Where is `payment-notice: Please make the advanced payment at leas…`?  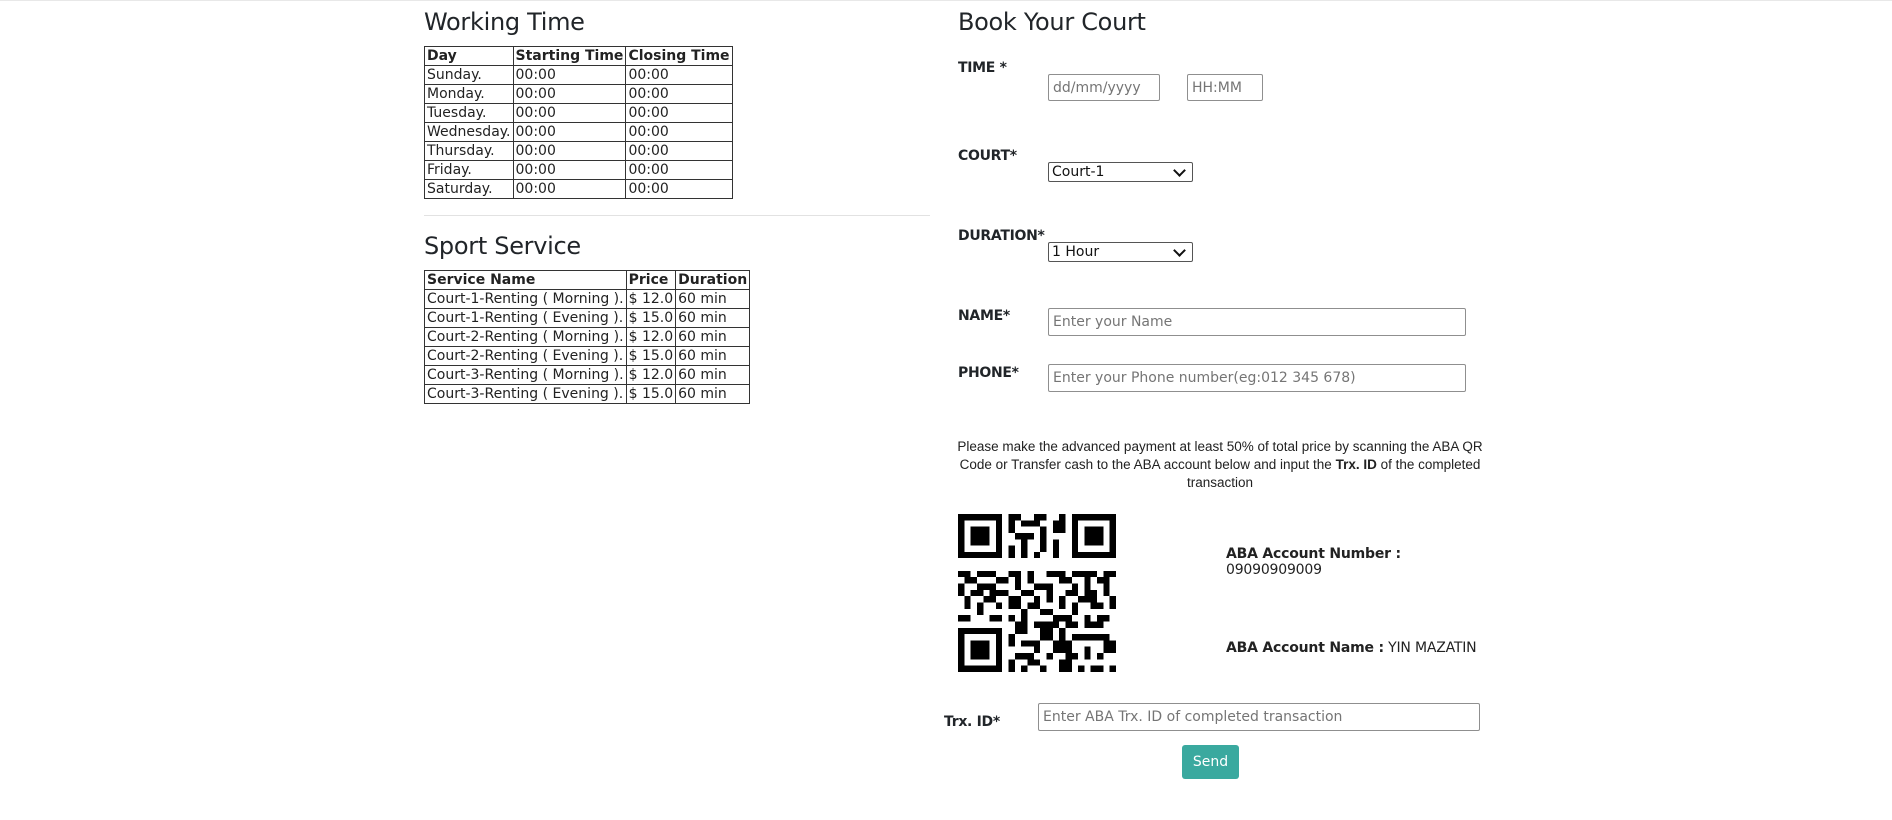 payment-notice: Please make the advanced payment at leas… is located at coordinates (1220, 465).